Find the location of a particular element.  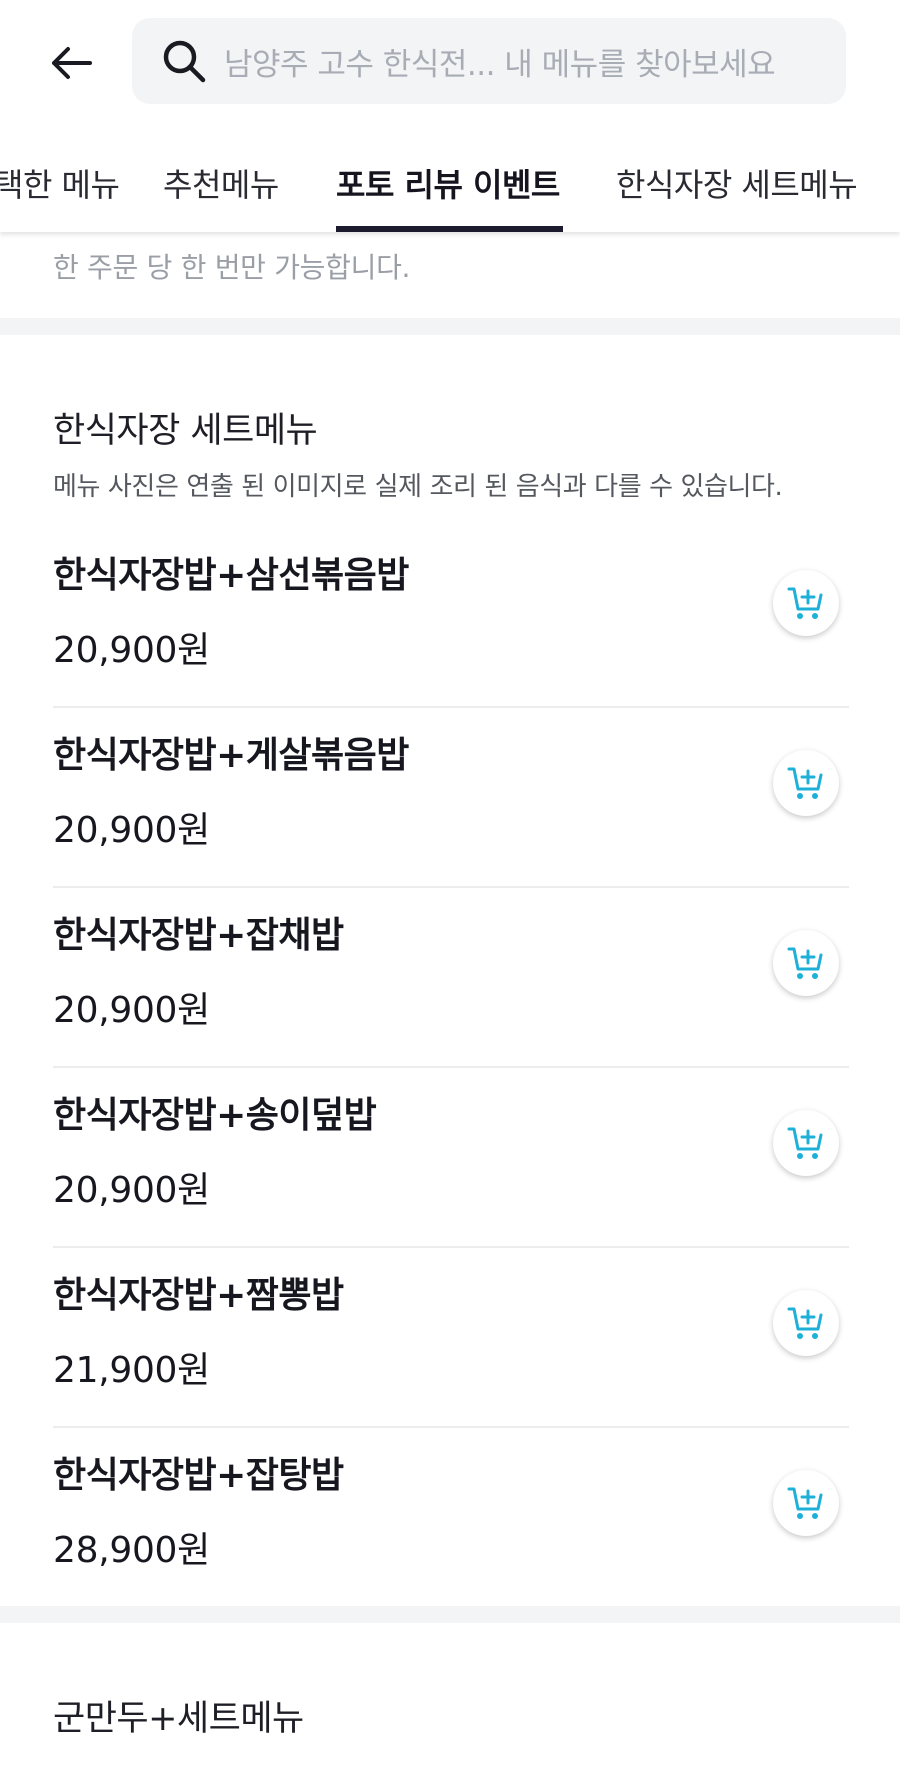

menu-item-price: 28,900원 is located at coordinates (131, 1550).